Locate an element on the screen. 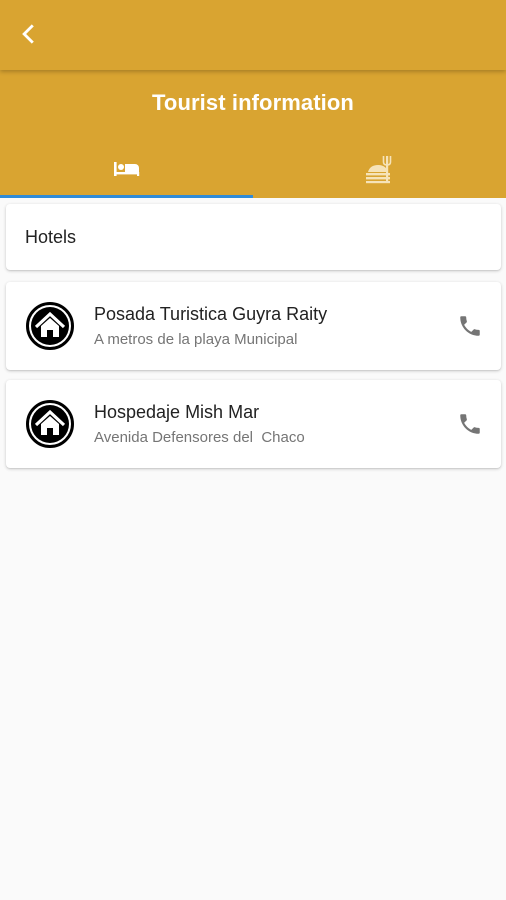 The width and height of the screenshot is (506, 900). bed-icon is located at coordinates (126, 169).